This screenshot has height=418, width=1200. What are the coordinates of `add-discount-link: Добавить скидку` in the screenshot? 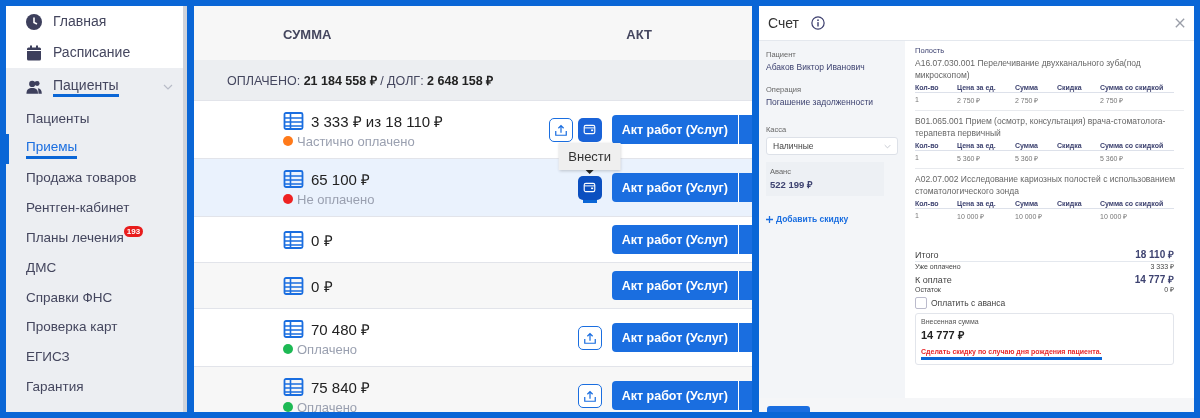 It's located at (807, 219).